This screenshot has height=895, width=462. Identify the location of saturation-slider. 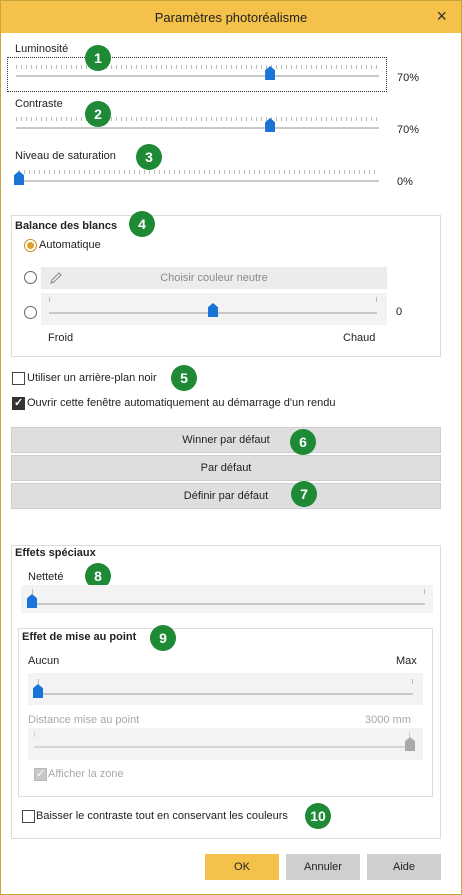
(196, 178).